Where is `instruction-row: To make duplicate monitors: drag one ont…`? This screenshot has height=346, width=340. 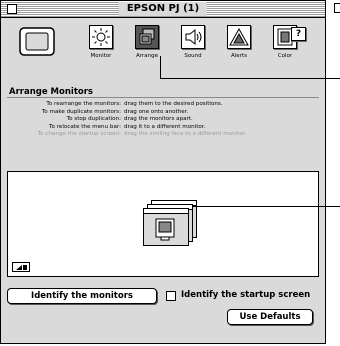
instruction-row: To make duplicate monitors: drag one ont… is located at coordinates (168, 113).